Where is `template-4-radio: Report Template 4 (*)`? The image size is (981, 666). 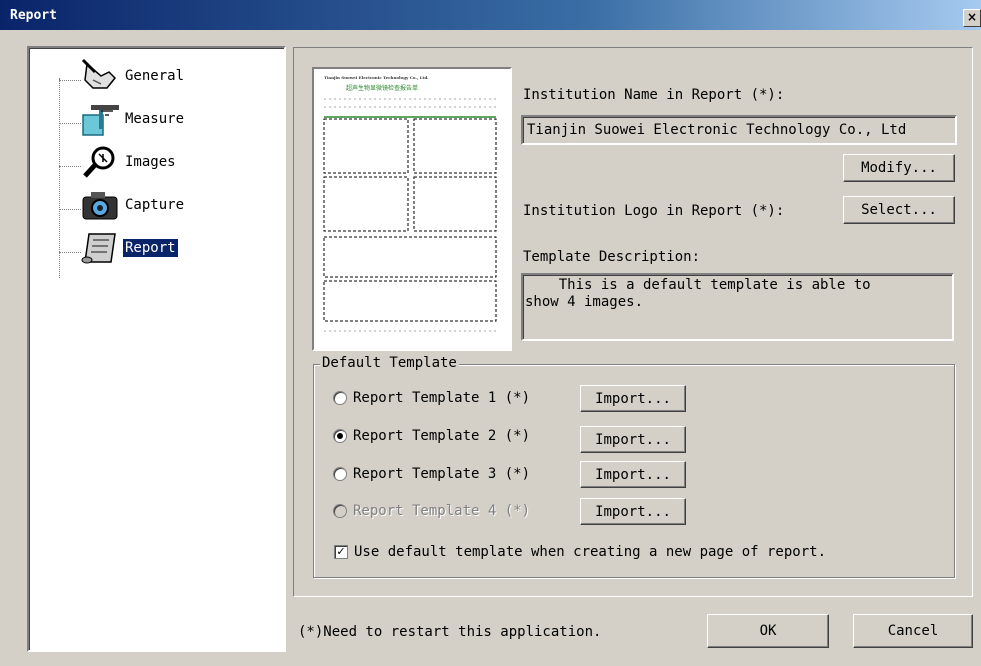
template-4-radio: Report Template 4 (*) is located at coordinates (431, 511).